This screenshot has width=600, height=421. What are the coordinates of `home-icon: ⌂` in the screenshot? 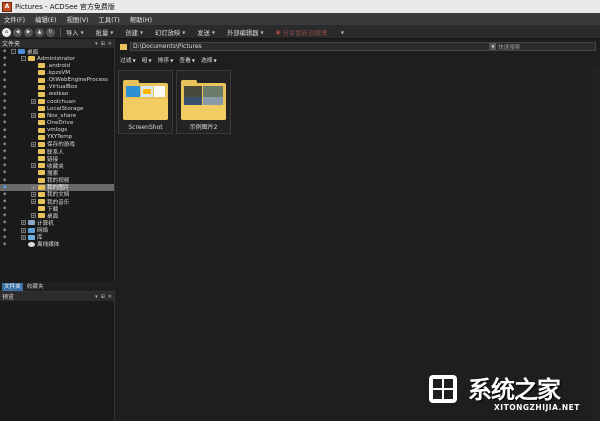 It's located at (6, 32).